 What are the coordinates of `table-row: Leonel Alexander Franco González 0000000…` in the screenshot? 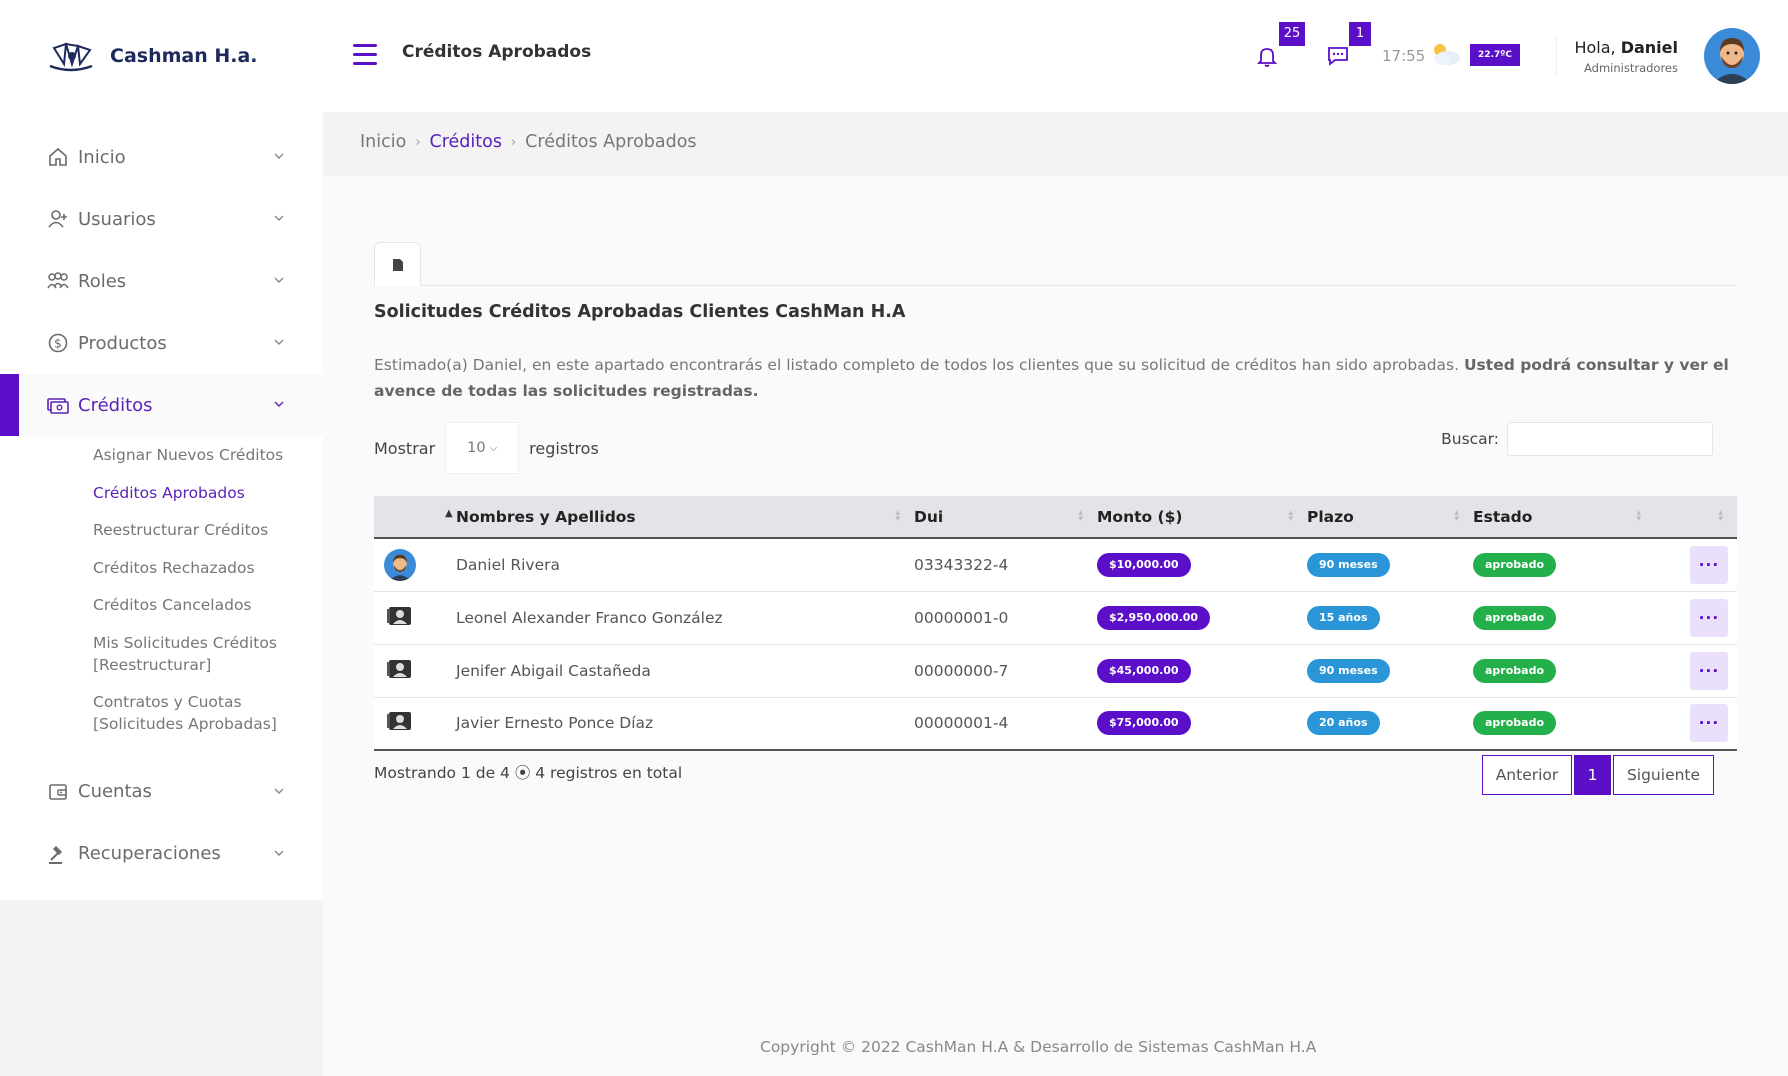 It's located at (1055, 617).